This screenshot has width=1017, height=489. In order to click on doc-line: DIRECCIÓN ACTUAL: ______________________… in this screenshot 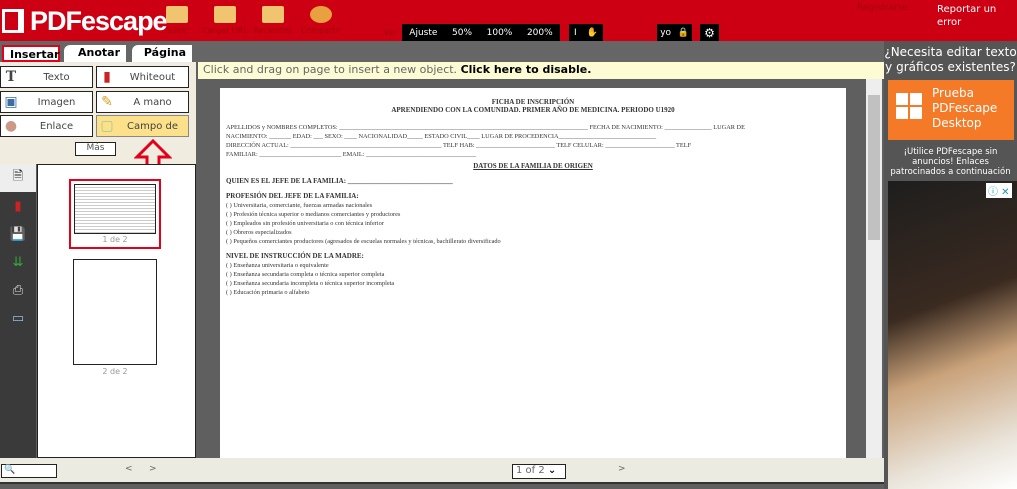, I will do `click(459, 145)`.